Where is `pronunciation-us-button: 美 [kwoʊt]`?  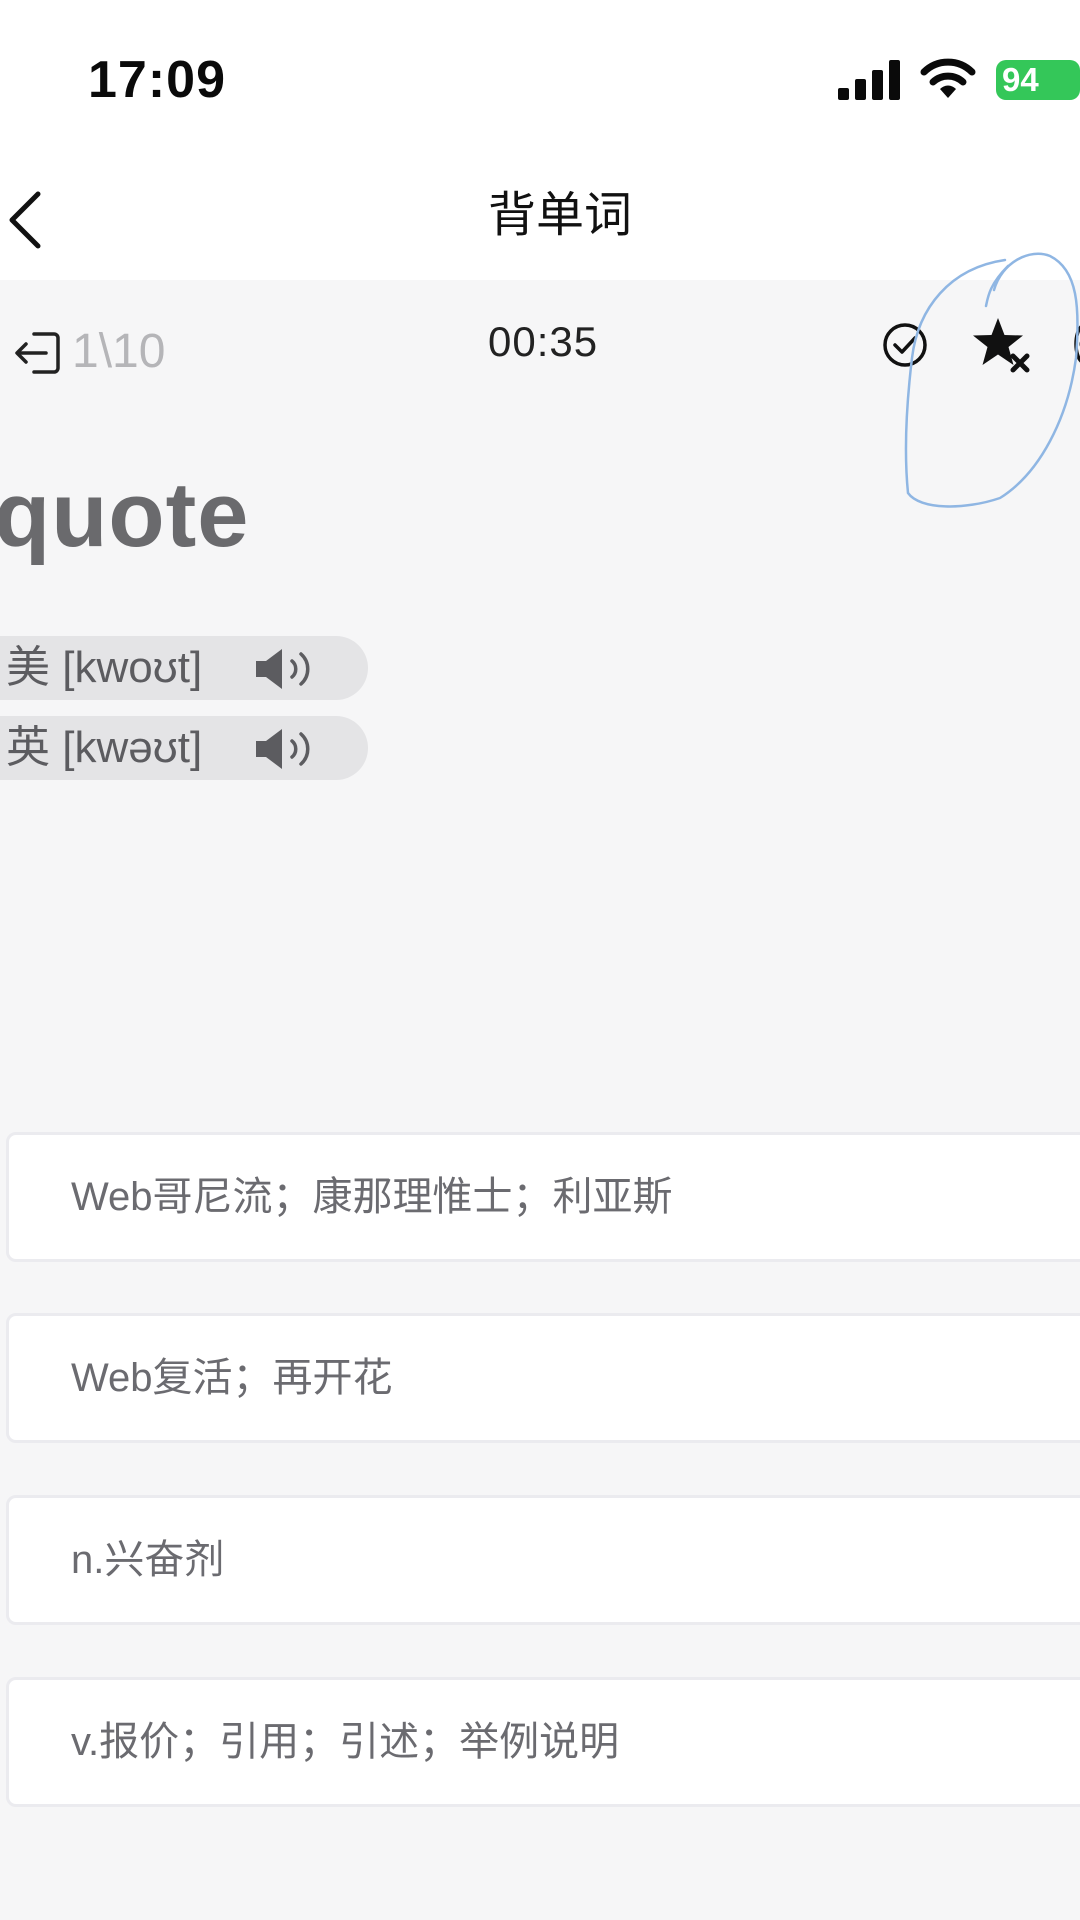 pronunciation-us-button: 美 [kwoʊt] is located at coordinates (184, 668).